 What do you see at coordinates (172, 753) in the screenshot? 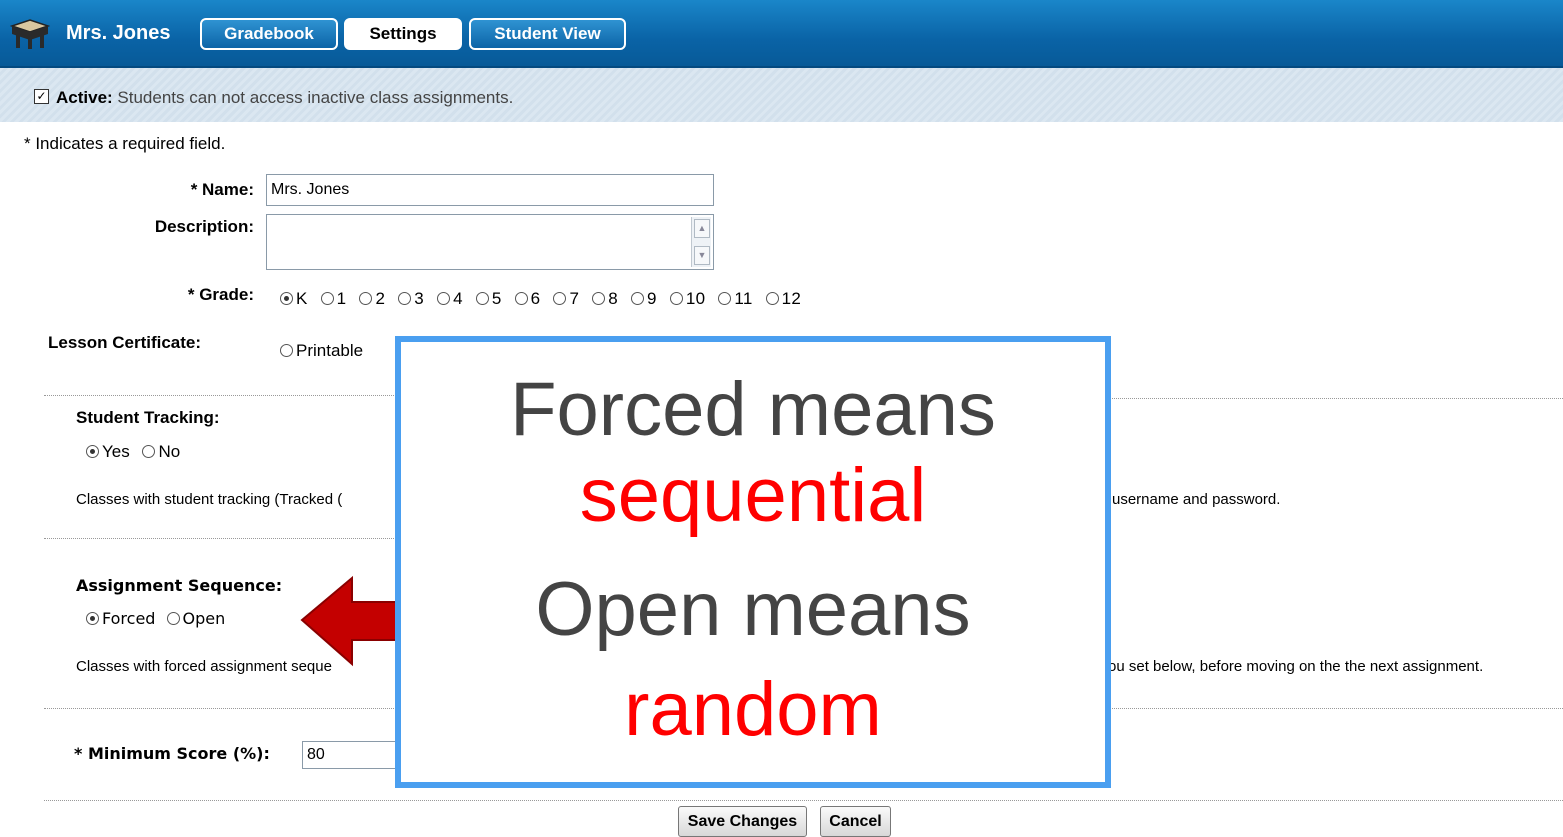
I see `minimum-score-label: * Minimum Score (%):` at bounding box center [172, 753].